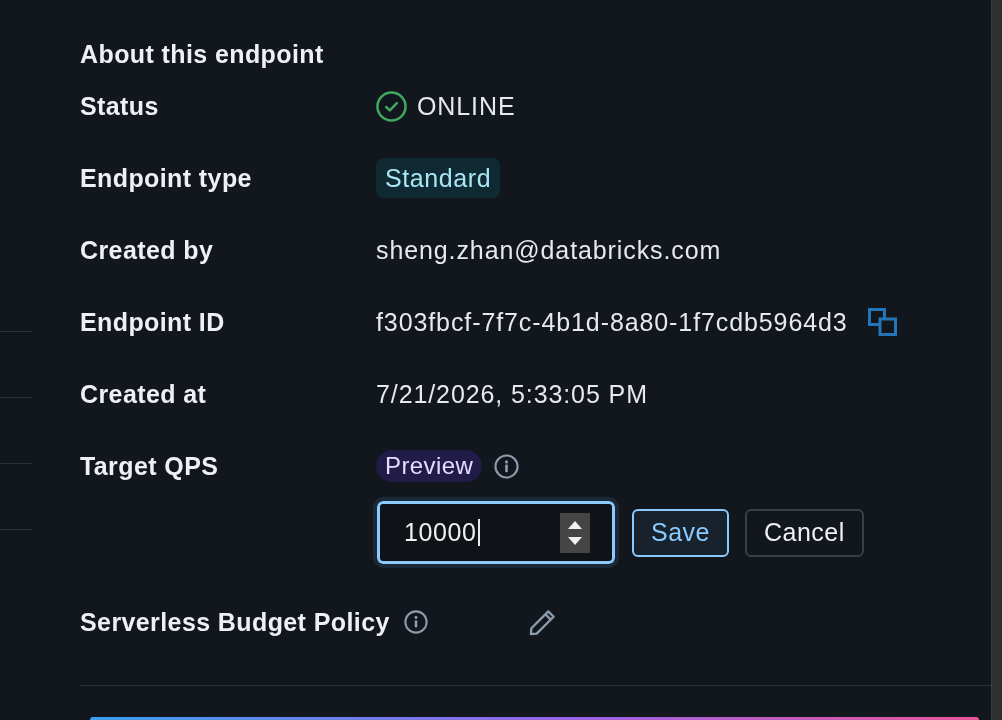 This screenshot has height=720, width=1002. What do you see at coordinates (166, 178) in the screenshot?
I see `field-label: Endpoint type` at bounding box center [166, 178].